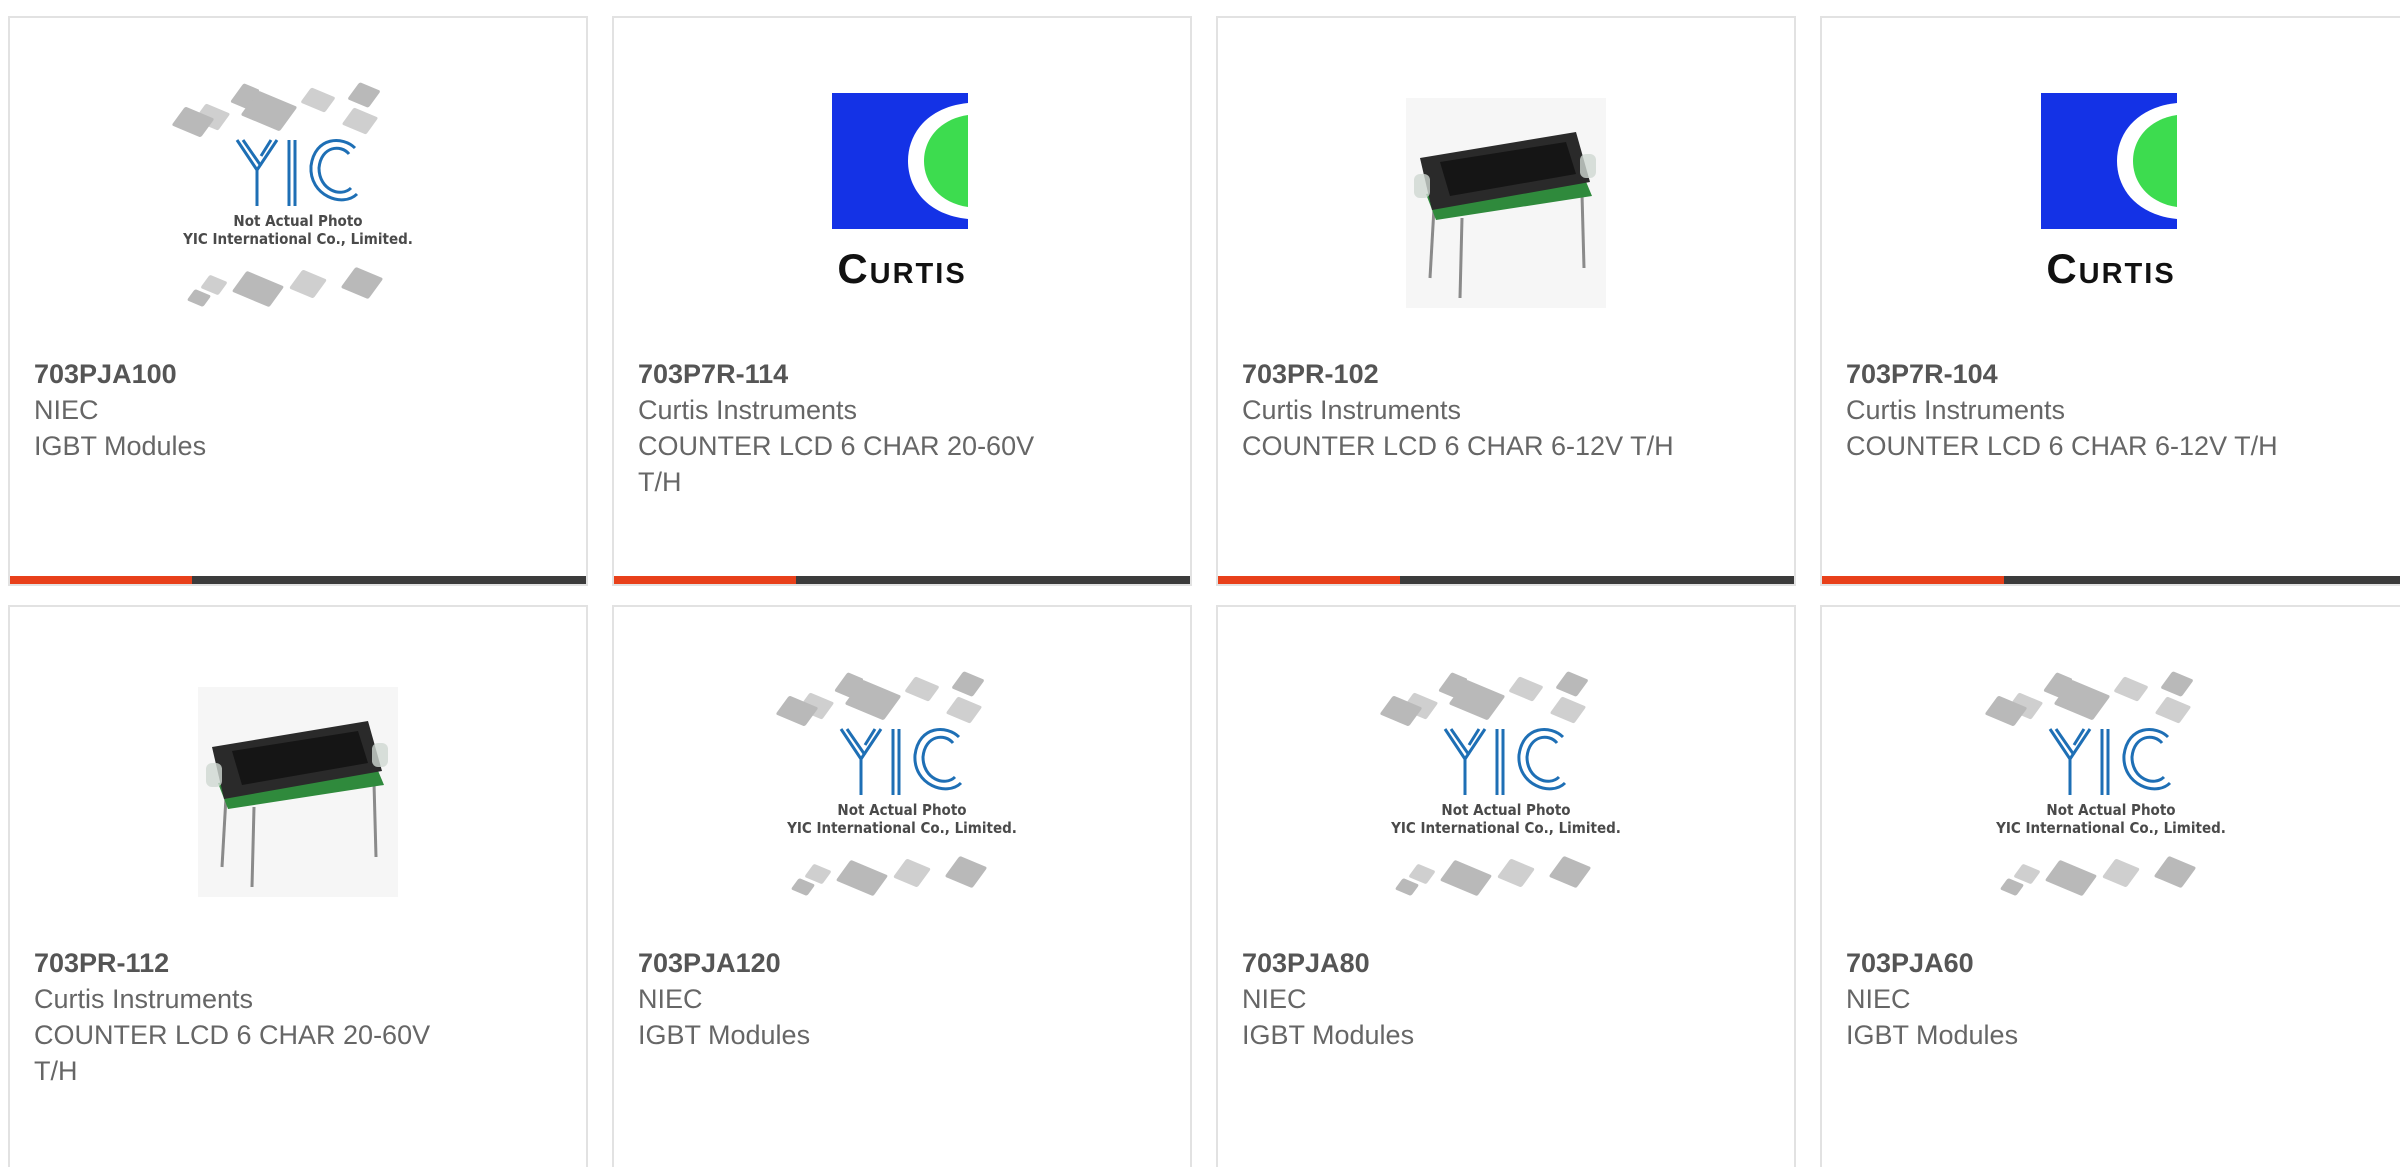 The height and width of the screenshot is (1167, 2400). I want to click on product-info: 703PJA60 NIEC IGBT Modules, so click(2111, 999).